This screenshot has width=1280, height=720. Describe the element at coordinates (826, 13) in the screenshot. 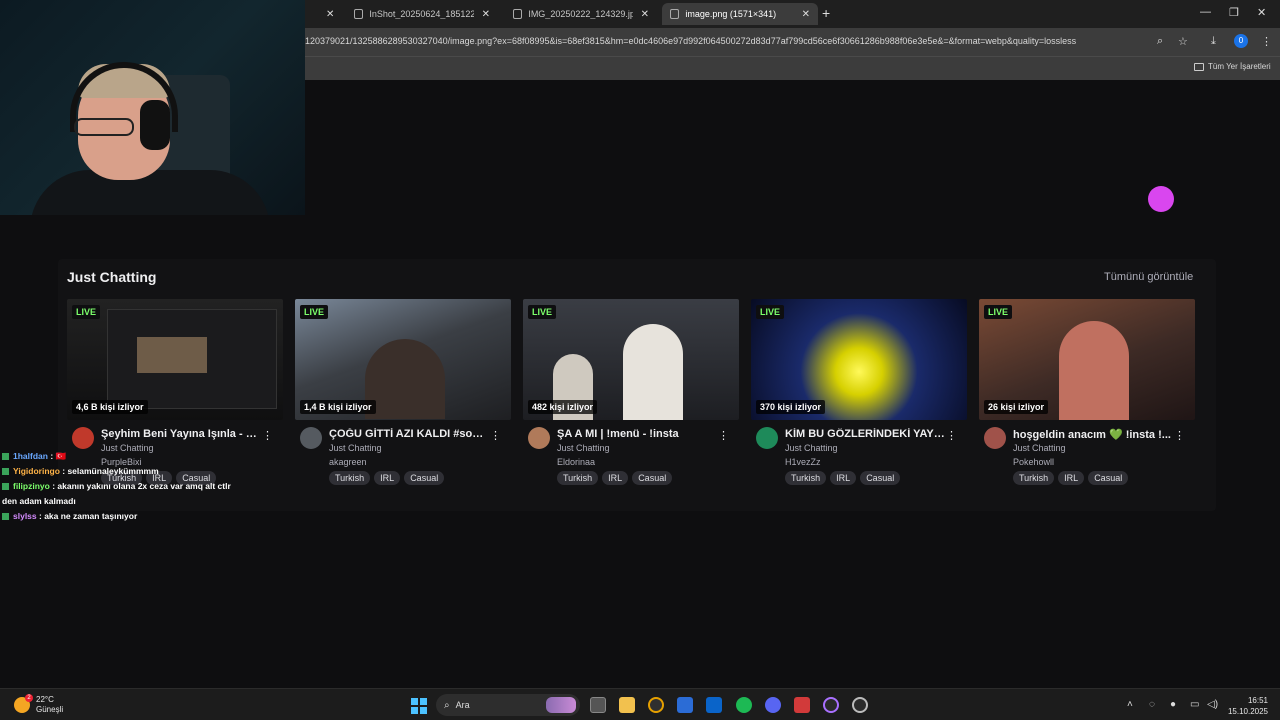

I see `new-tab-icon: +` at that location.